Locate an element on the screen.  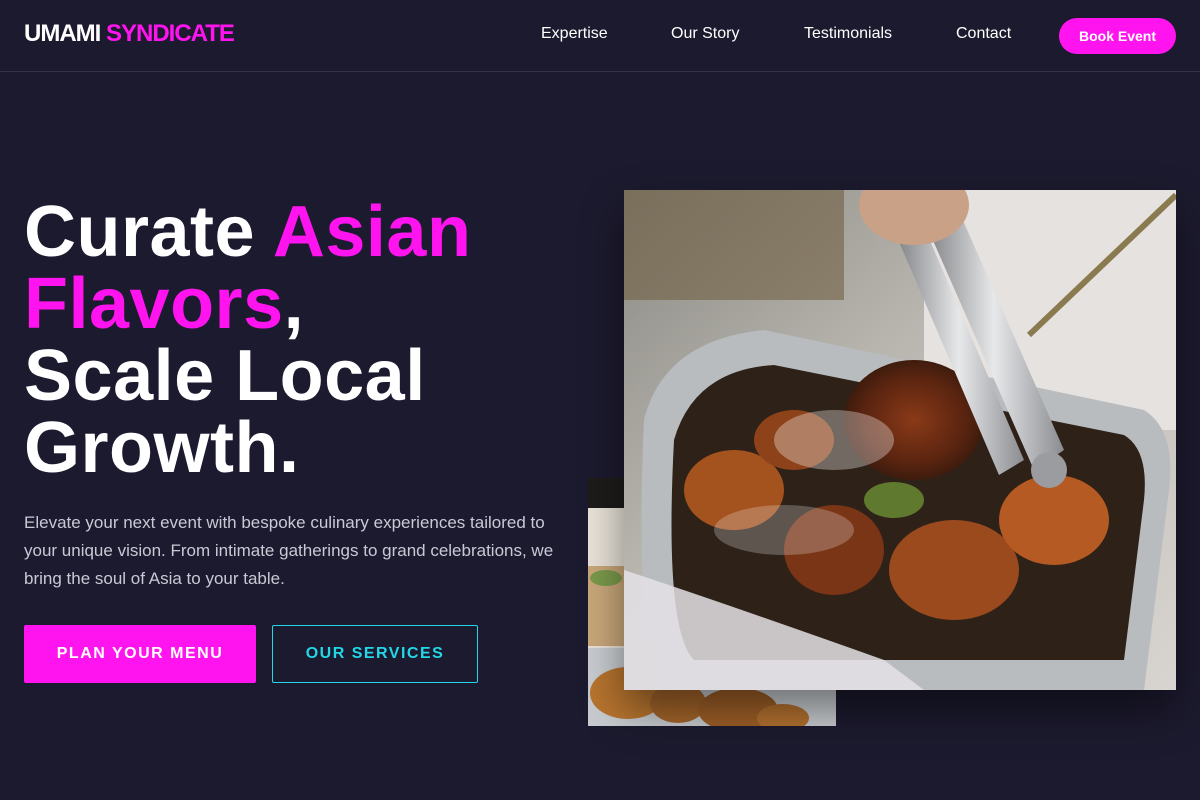
book-event-button: Book Event is located at coordinates (1117, 36).